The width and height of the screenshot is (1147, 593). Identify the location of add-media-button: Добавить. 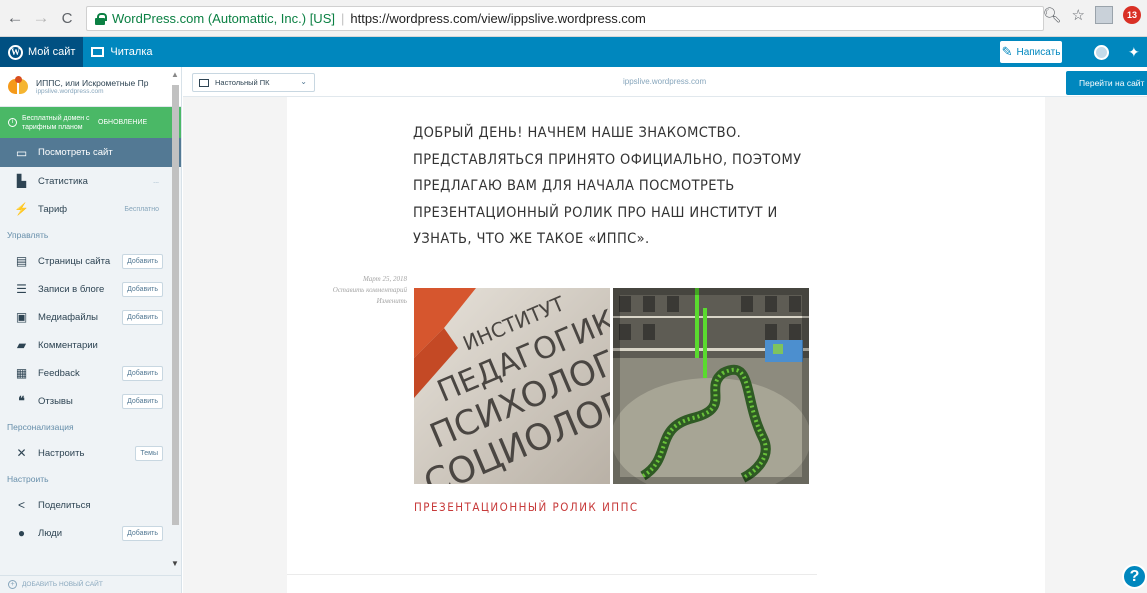
(142, 317).